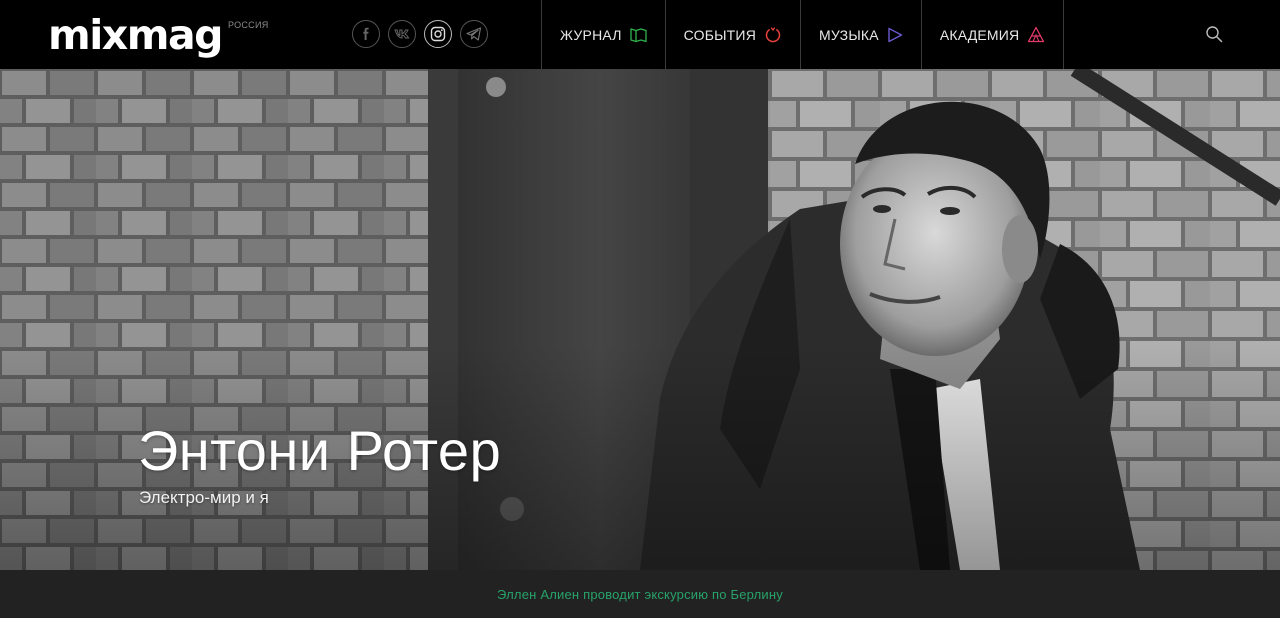  I want to click on nav-item-music: МУЗЫКА, so click(860, 34).